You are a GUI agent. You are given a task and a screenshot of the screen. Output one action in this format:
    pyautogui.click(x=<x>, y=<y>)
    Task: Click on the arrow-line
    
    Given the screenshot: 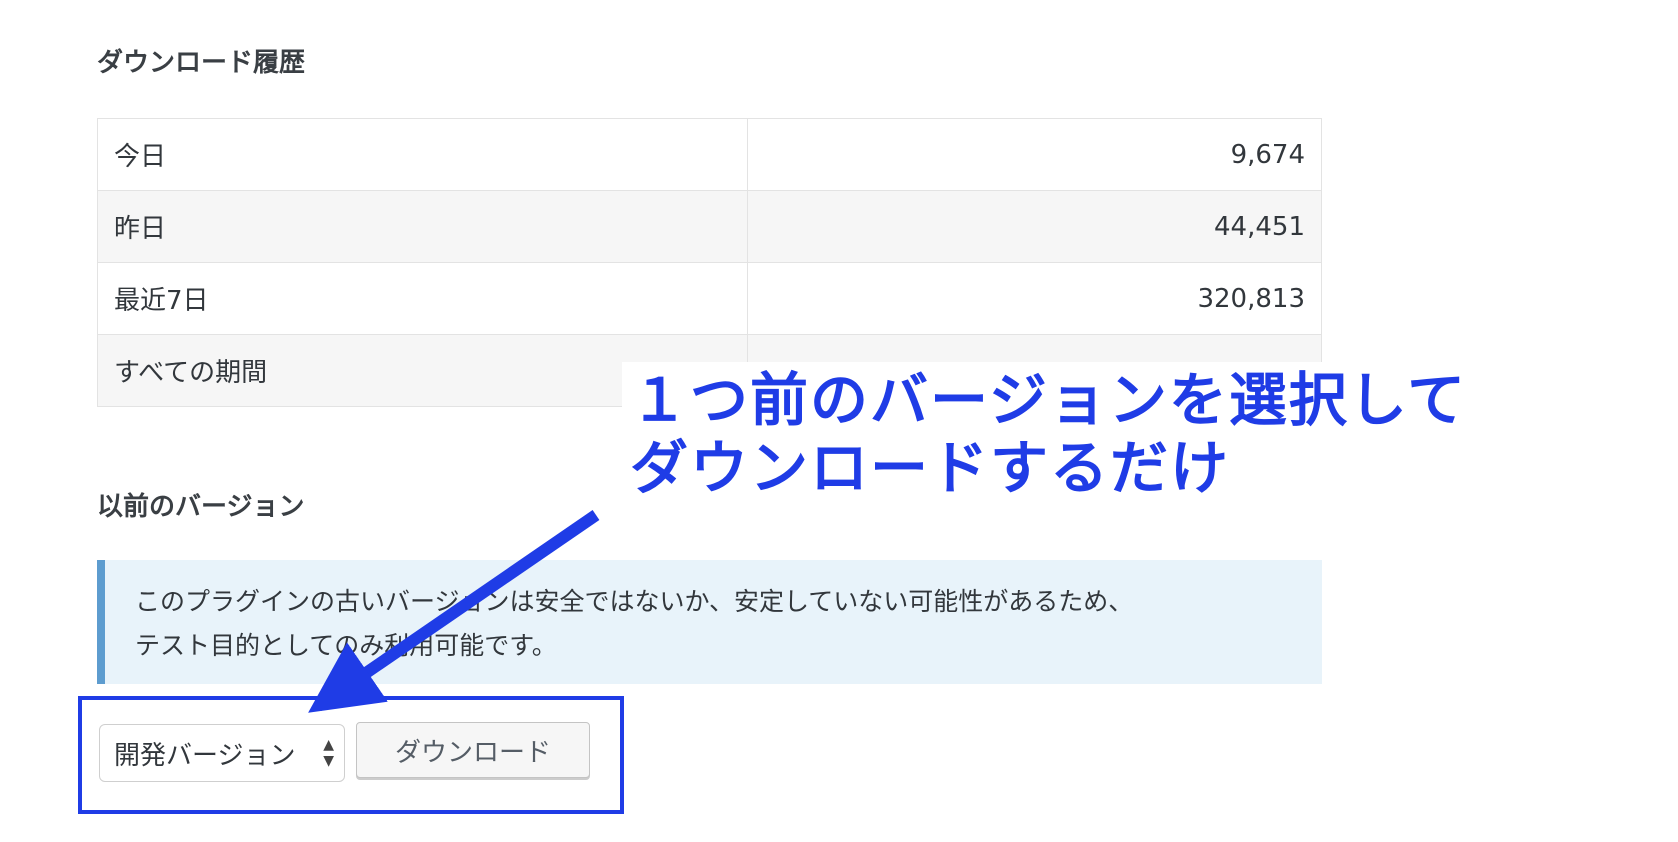 What is the action you would take?
    pyautogui.click(x=454, y=611)
    